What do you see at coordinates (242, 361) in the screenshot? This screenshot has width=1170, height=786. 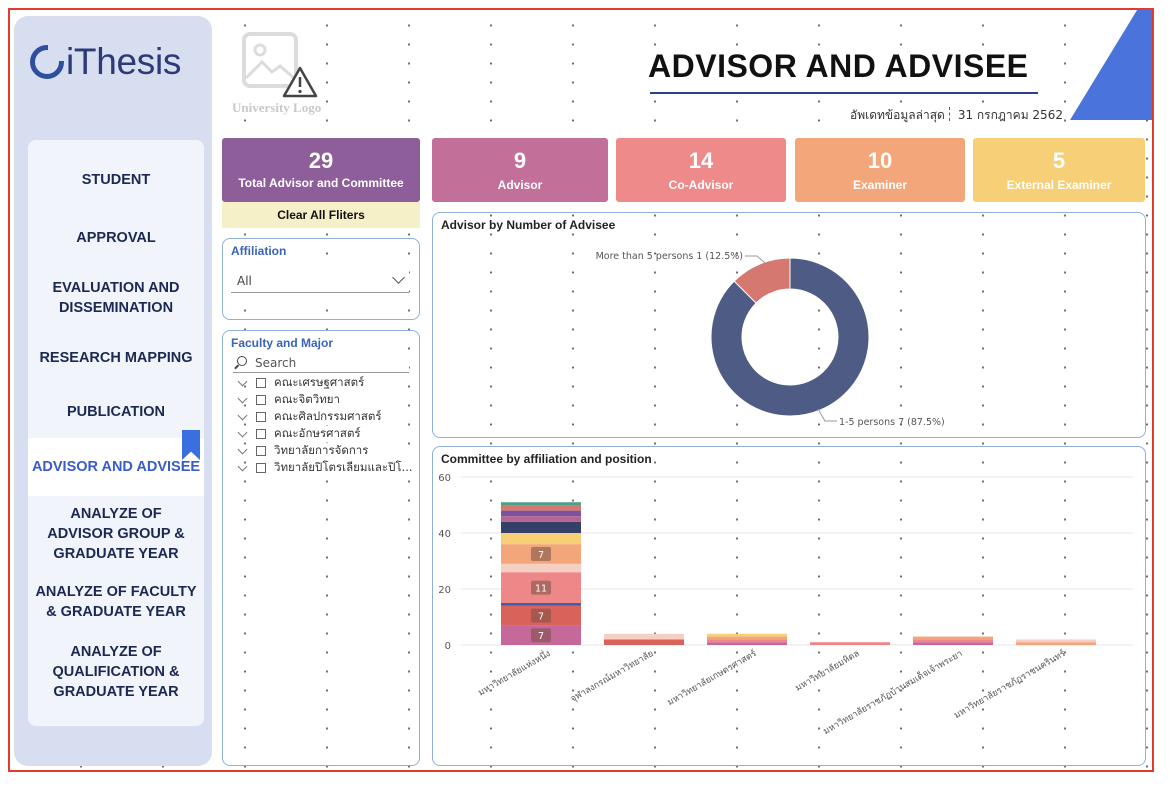 I see `search-icon` at bounding box center [242, 361].